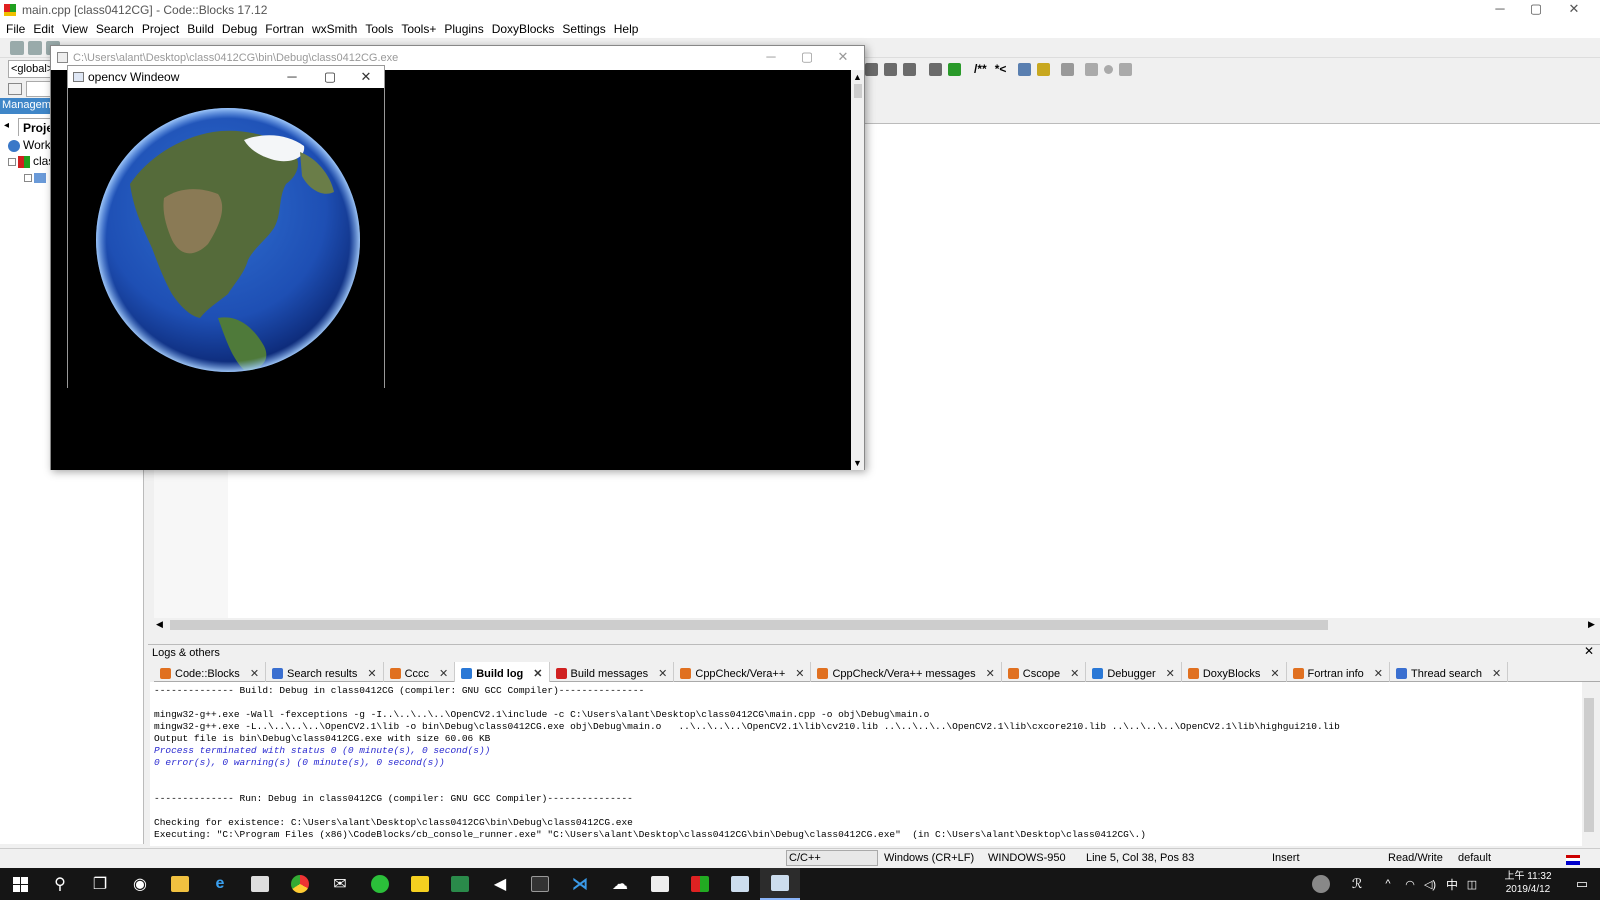  I want to click on menu-tools-plus: Tools+, so click(418, 29).